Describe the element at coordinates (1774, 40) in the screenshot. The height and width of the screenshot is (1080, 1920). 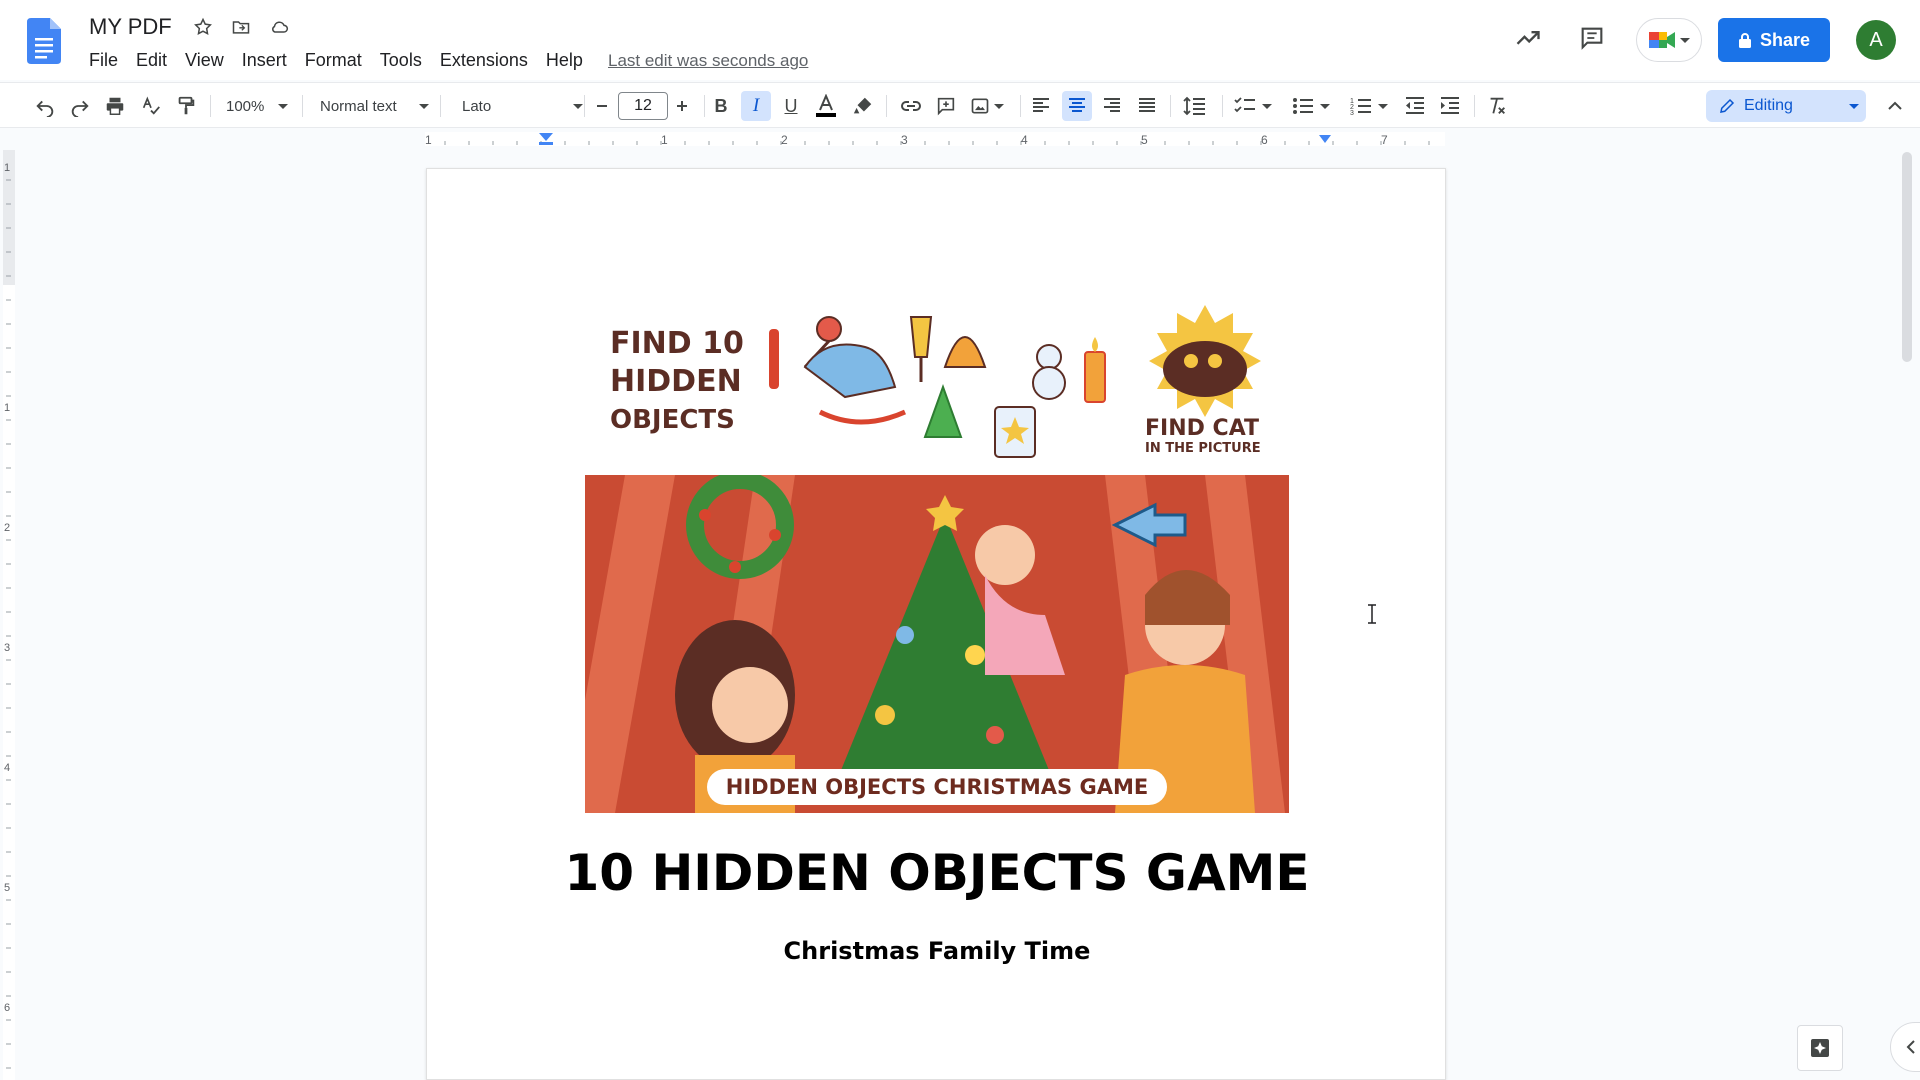
I see `share-button: Share` at that location.